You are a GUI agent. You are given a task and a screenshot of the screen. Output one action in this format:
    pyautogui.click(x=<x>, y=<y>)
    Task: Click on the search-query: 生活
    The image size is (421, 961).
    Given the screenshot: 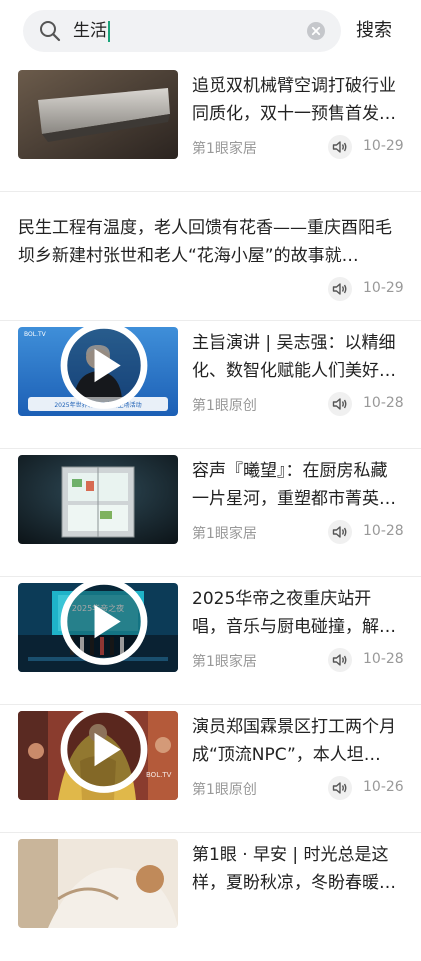 What is the action you would take?
    pyautogui.click(x=90, y=31)
    